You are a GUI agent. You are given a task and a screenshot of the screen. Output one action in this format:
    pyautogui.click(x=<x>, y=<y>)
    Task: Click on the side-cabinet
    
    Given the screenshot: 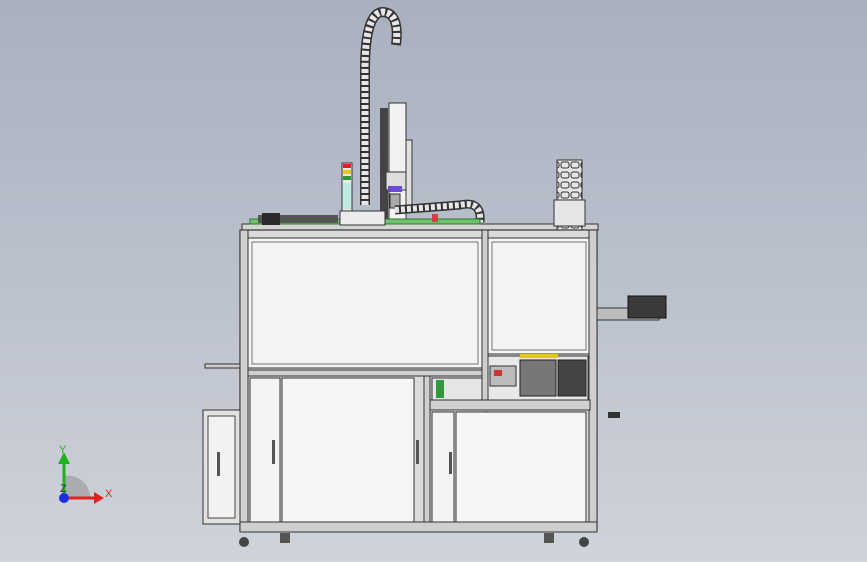 What is the action you would take?
    pyautogui.click(x=221, y=444)
    